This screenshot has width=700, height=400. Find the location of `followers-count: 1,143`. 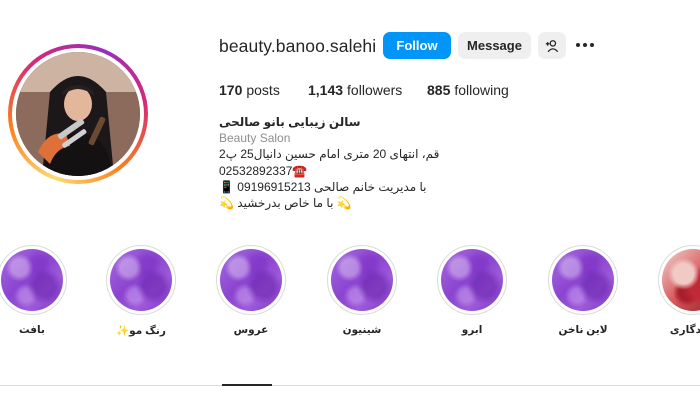

followers-count: 1,143 is located at coordinates (326, 90).